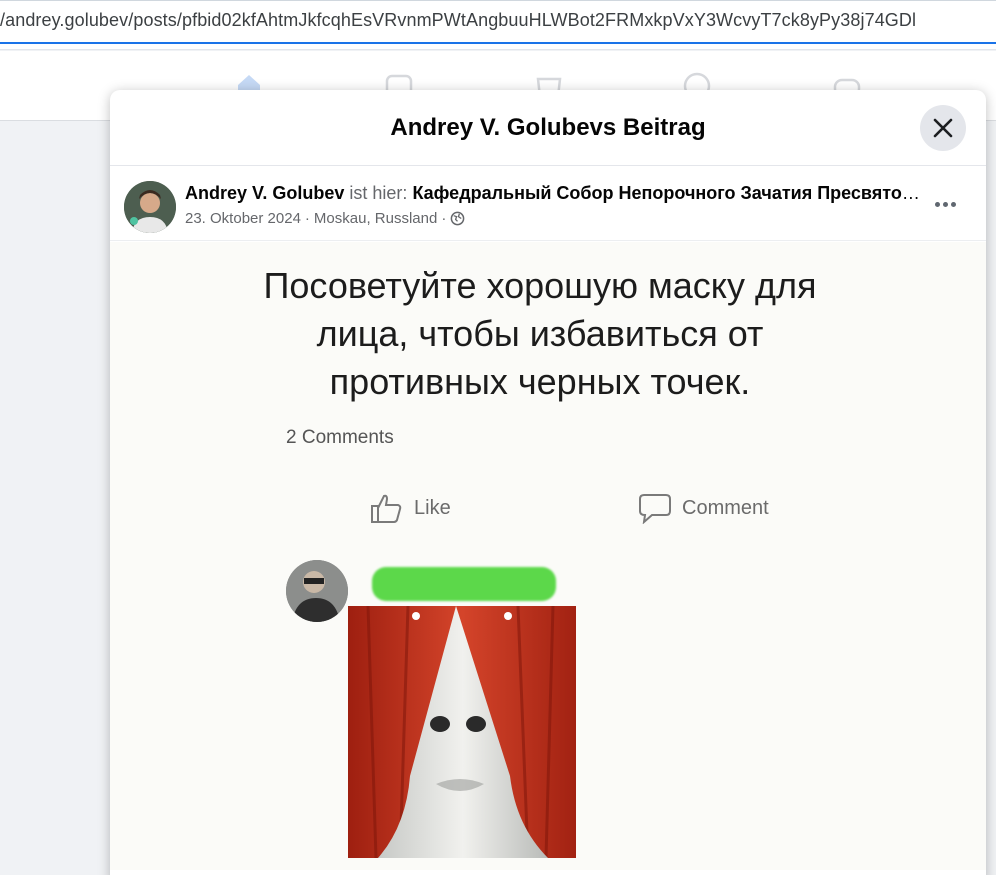  What do you see at coordinates (937, 204) in the screenshot?
I see `more-options-icon` at bounding box center [937, 204].